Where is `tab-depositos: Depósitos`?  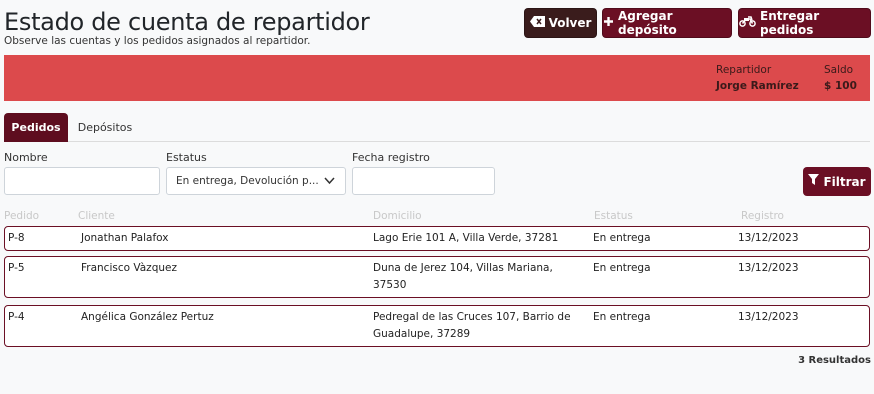 tab-depositos: Depósitos is located at coordinates (105, 127).